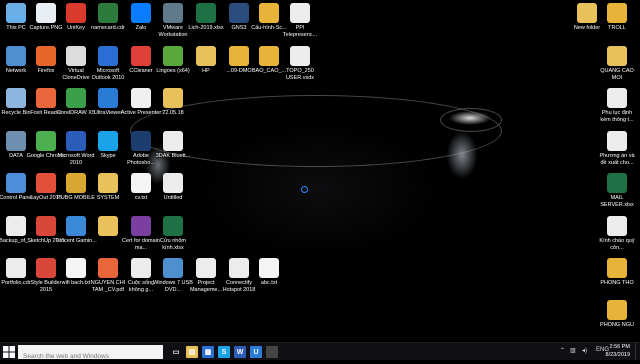 Image resolution: width=640 pixels, height=364 pixels. Describe the element at coordinates (141, 13) in the screenshot. I see `zalo-icon` at that location.